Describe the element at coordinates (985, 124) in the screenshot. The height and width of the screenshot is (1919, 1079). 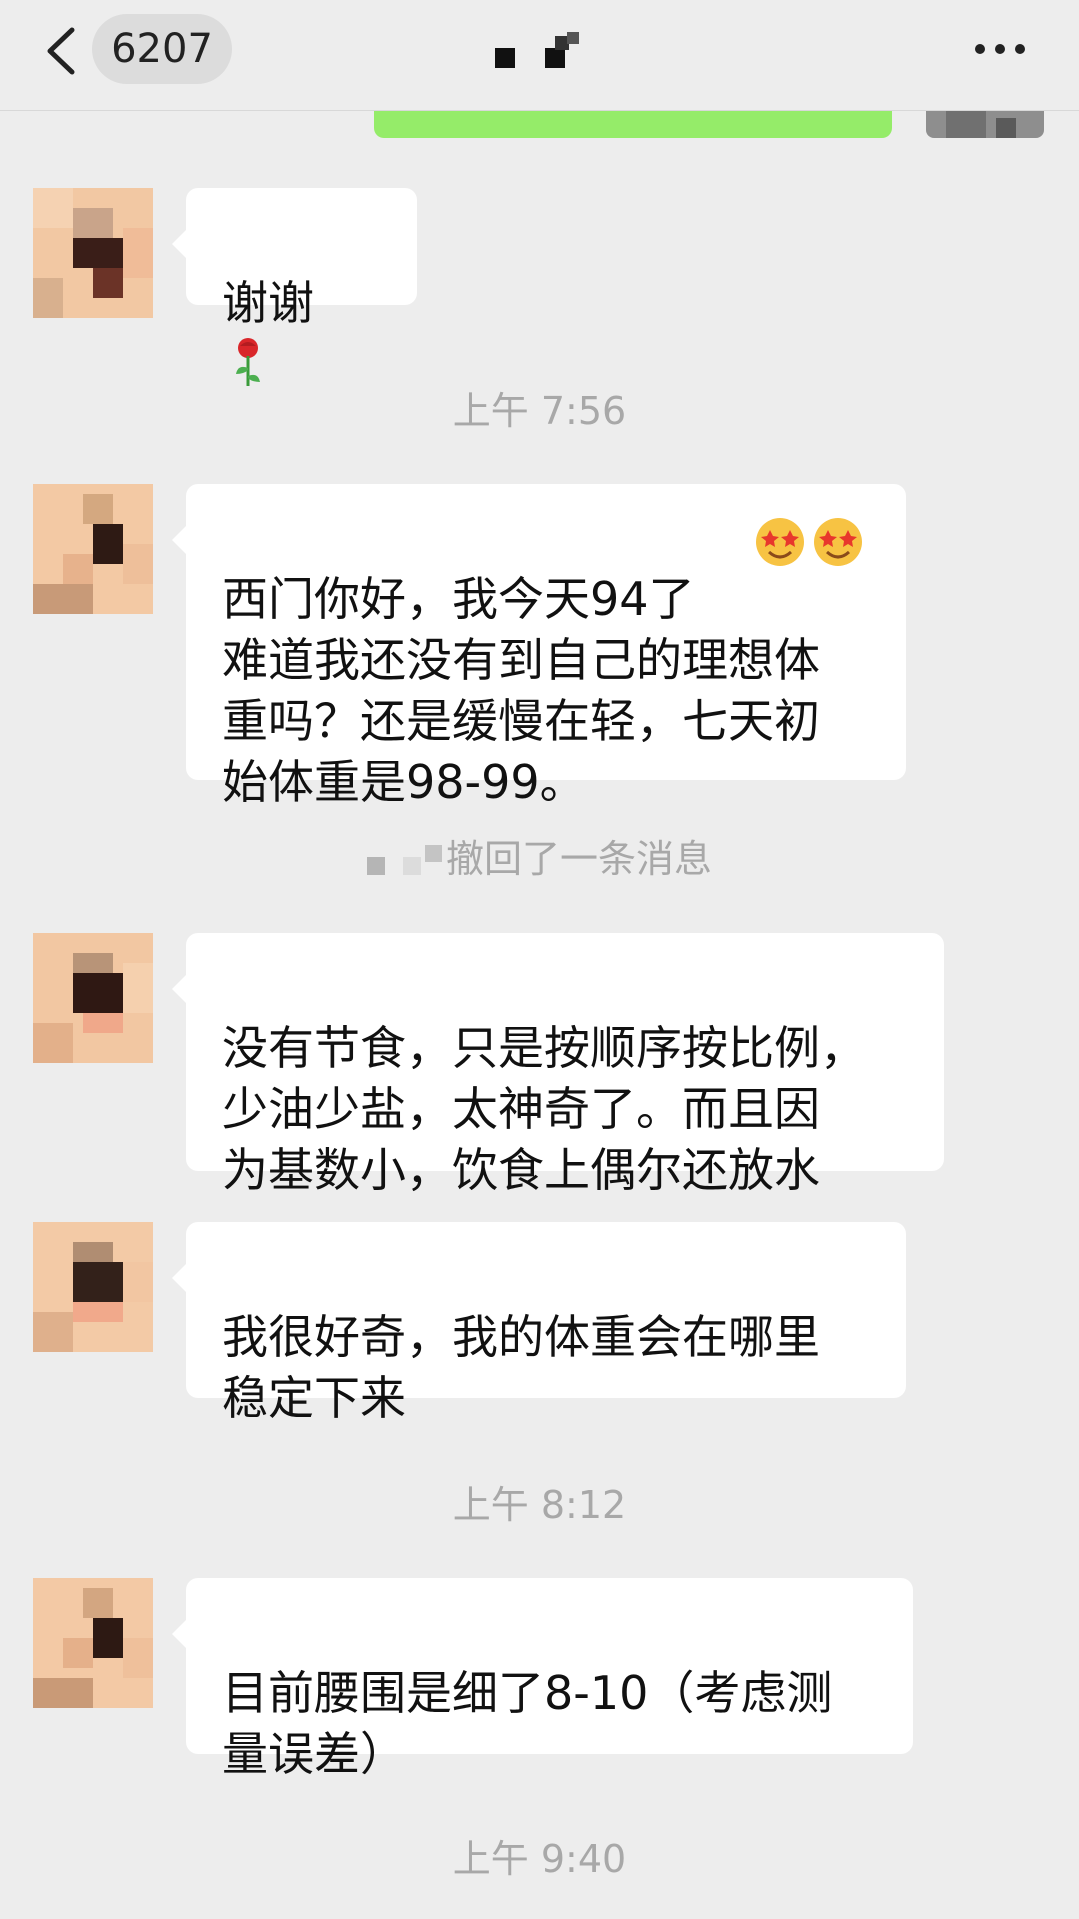
I see `sender-avatar` at that location.